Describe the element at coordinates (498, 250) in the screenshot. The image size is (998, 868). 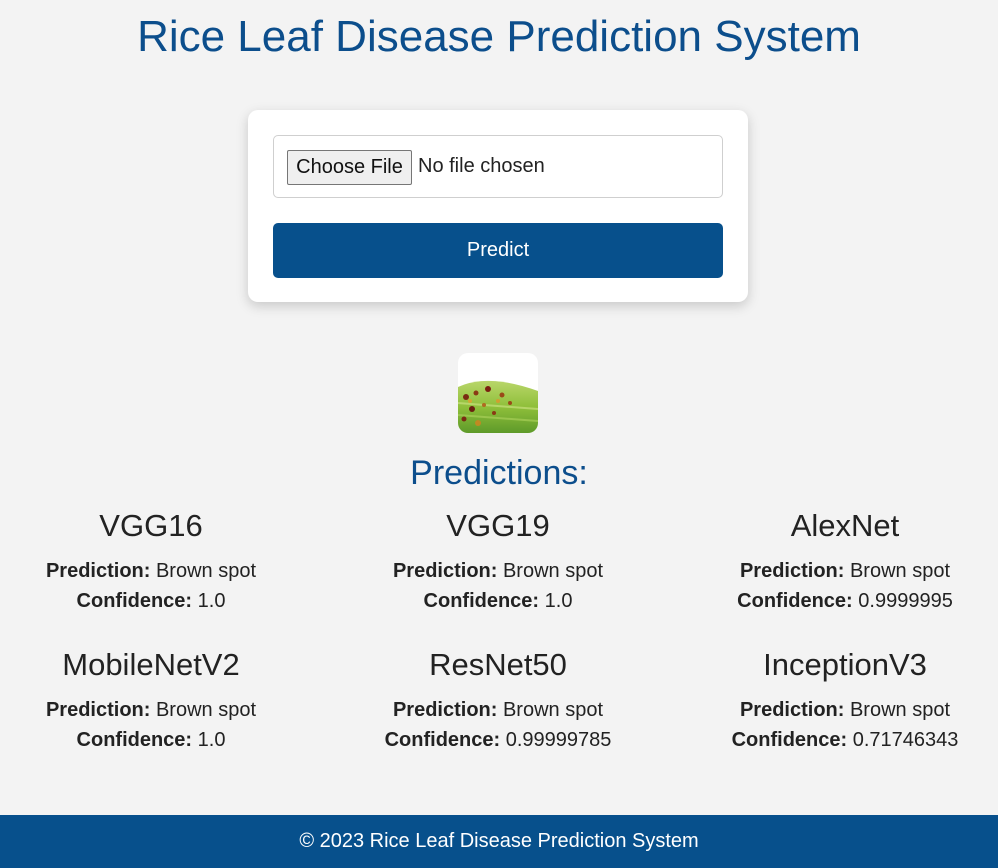
I see `predict-button: Predict` at that location.